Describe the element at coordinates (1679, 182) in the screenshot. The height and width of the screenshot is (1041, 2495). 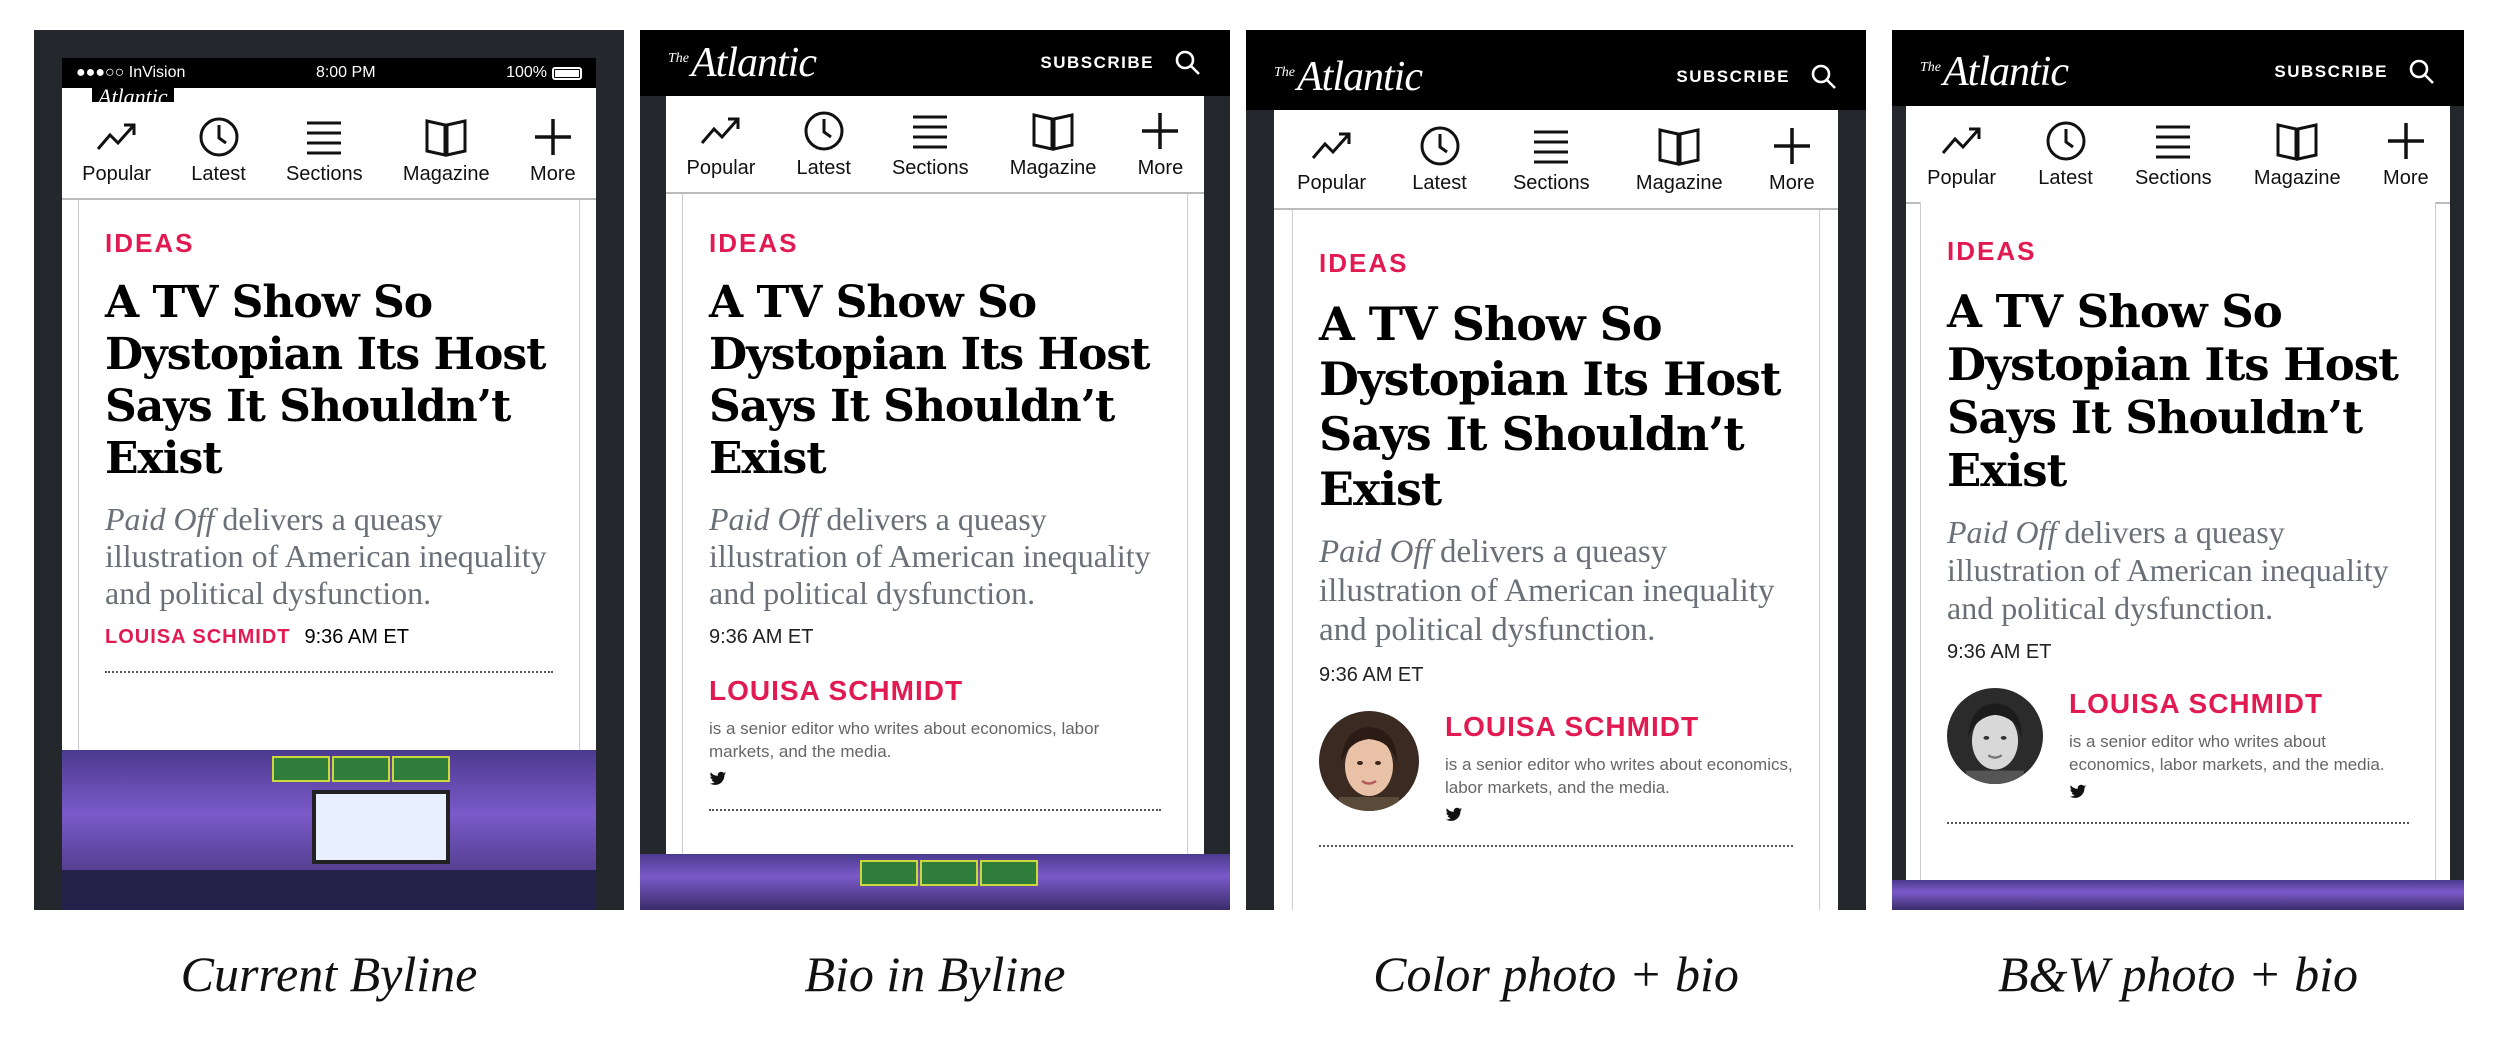
I see `nav-label: Magazine` at that location.